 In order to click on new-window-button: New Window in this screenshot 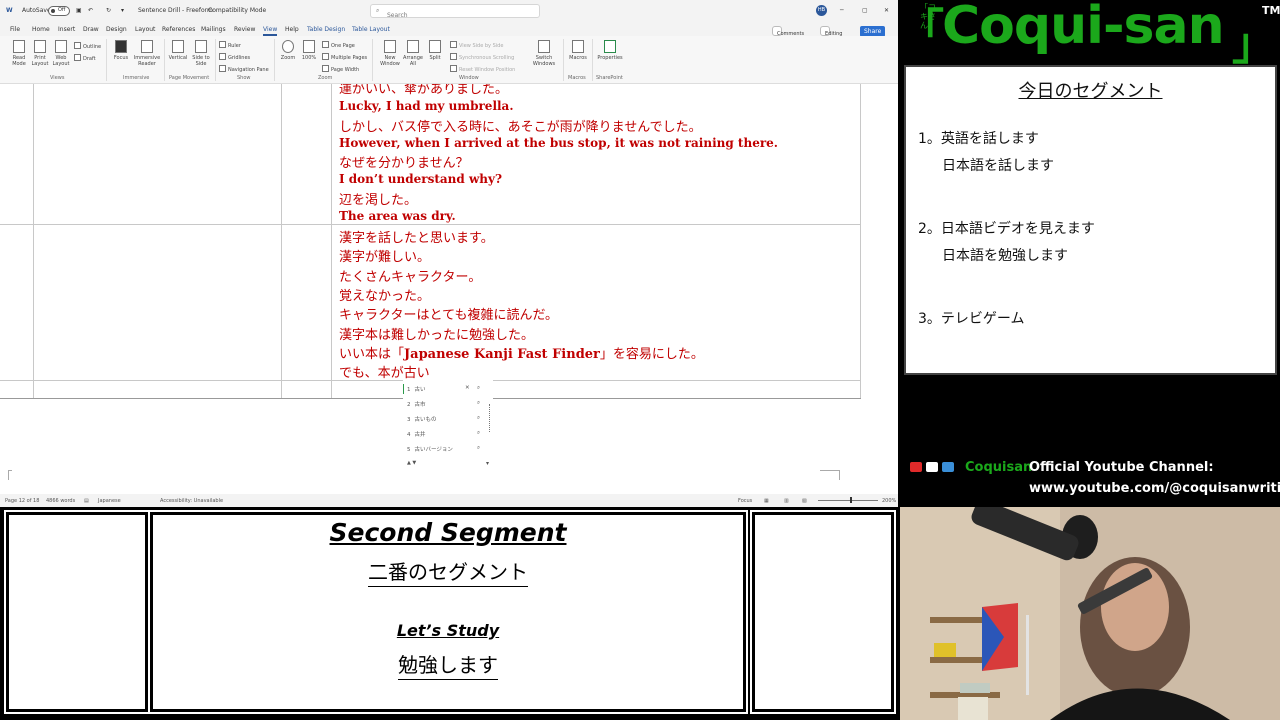, I will do `click(390, 53)`.